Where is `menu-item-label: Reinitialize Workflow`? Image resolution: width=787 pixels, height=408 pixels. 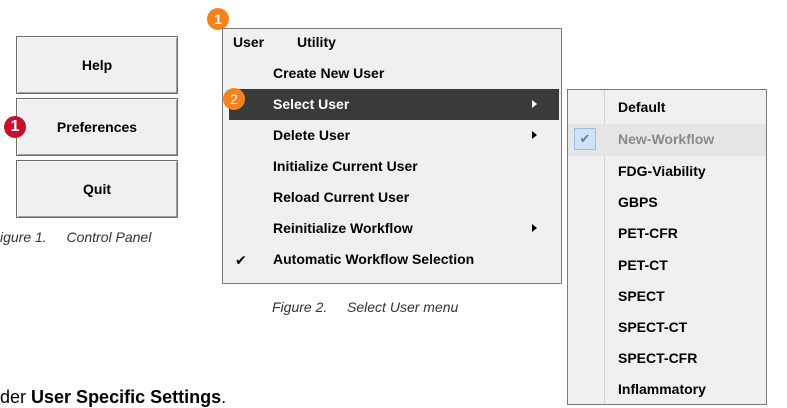
menu-item-label: Reinitialize Workflow is located at coordinates (343, 228).